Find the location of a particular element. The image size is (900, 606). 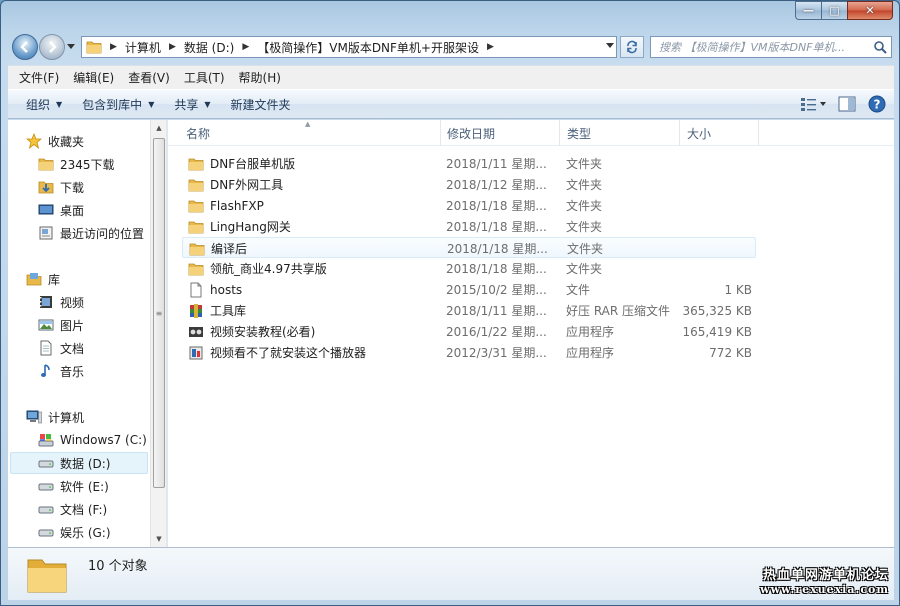

nav-computer: 计算机 is located at coordinates (55, 417).